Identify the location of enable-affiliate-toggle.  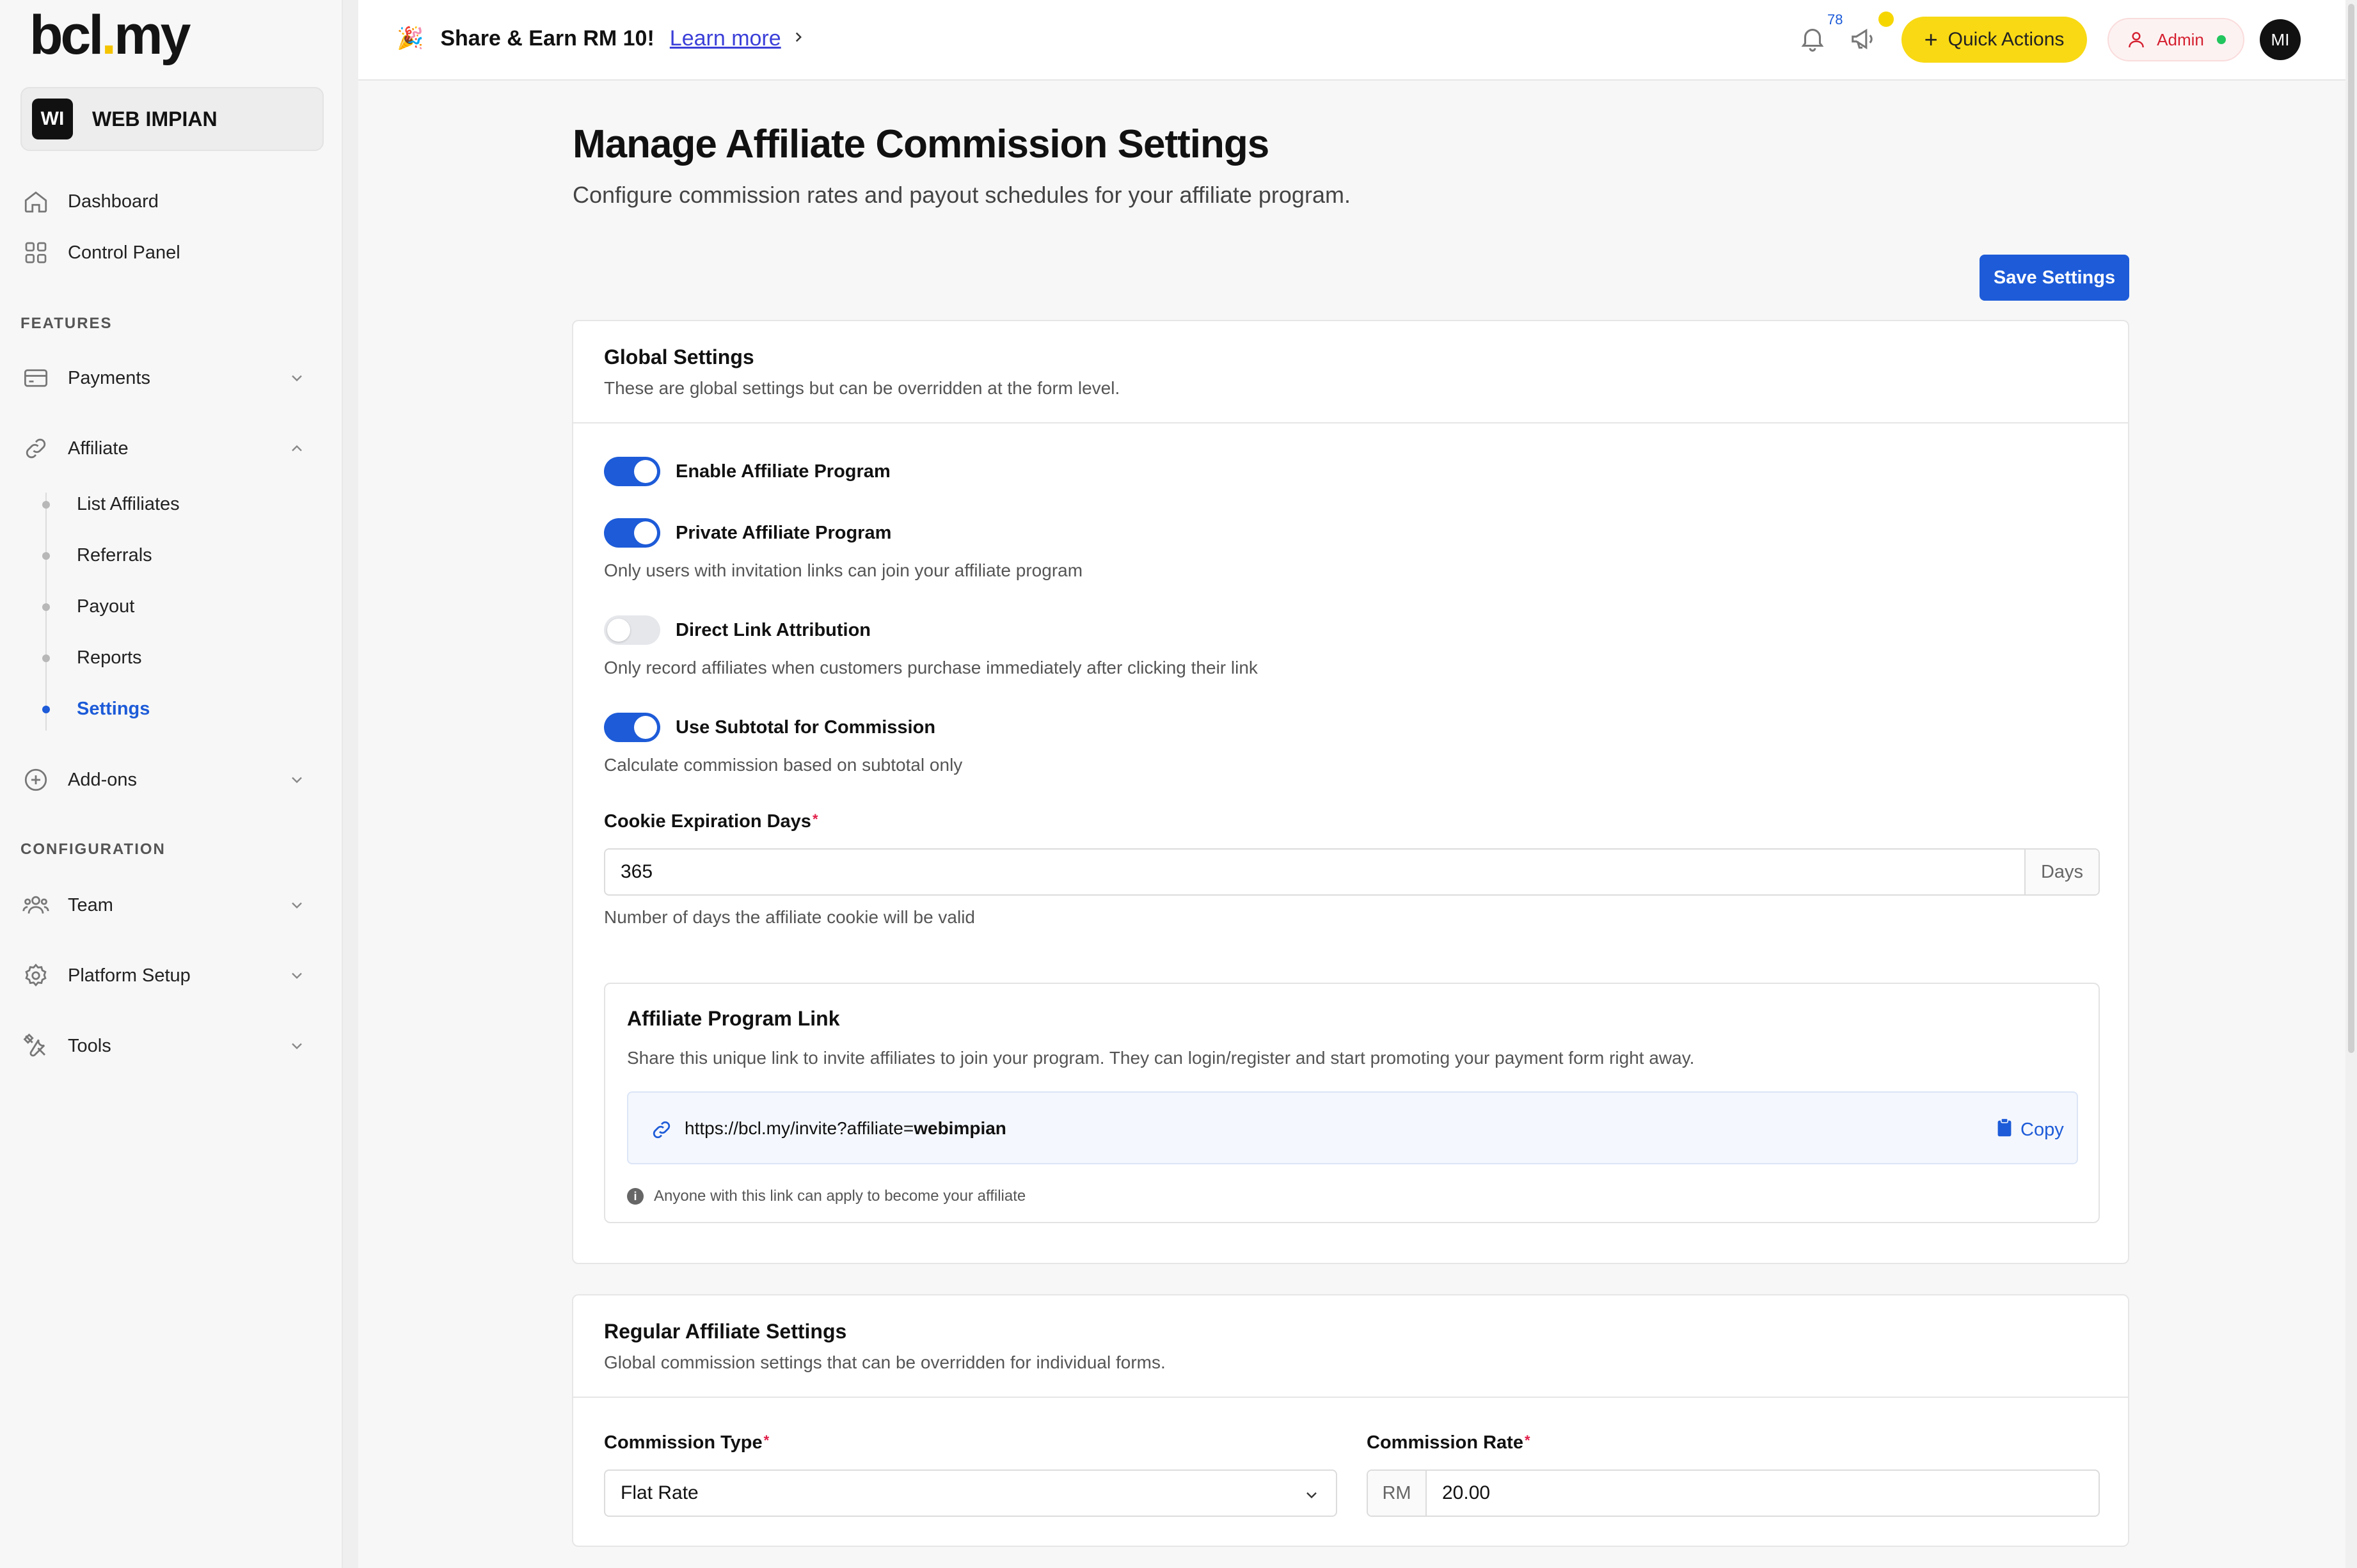
(632, 471).